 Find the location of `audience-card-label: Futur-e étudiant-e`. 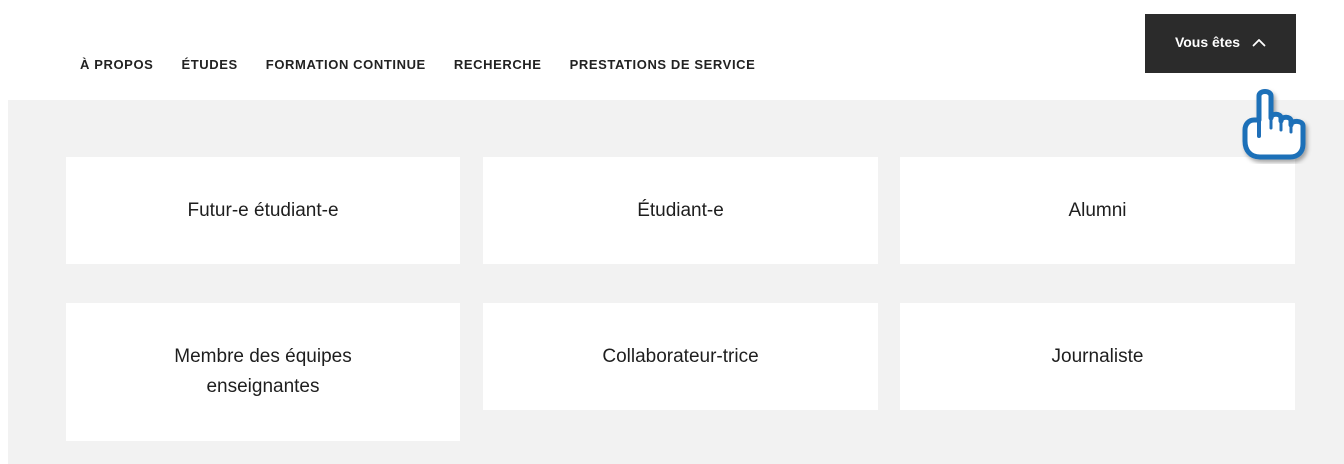

audience-card-label: Futur-e étudiant-e is located at coordinates (263, 210).